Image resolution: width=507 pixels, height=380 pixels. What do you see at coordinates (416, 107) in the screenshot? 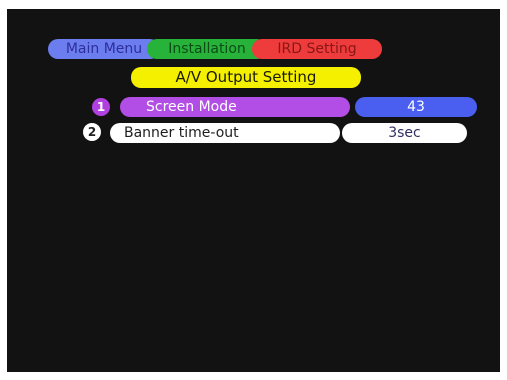
I see `screen-mode-value: 43` at bounding box center [416, 107].